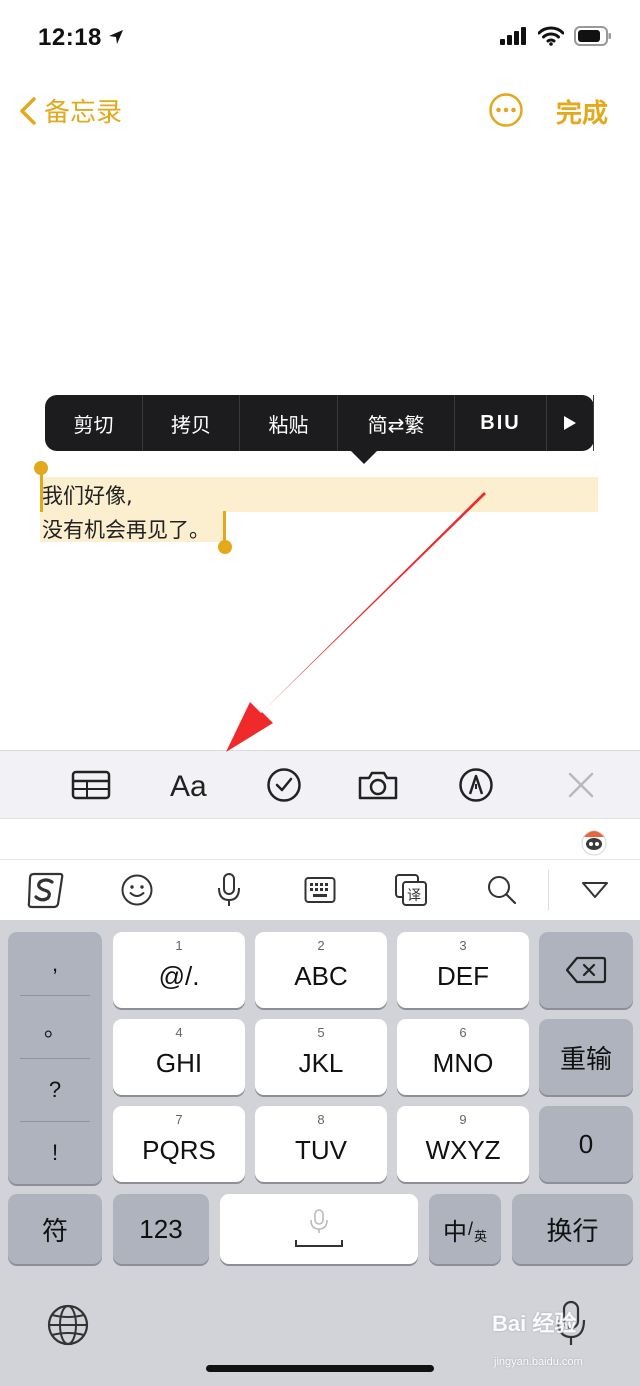 The height and width of the screenshot is (1386, 640). I want to click on key-number: 5, so click(321, 1032).